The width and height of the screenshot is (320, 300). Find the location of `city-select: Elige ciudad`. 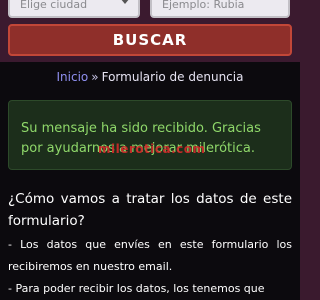

city-select: Elige ciudad is located at coordinates (74, 9).